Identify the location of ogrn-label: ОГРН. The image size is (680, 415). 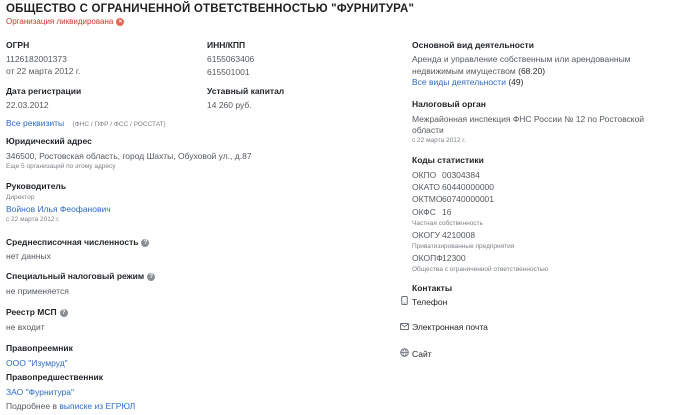
(18, 45).